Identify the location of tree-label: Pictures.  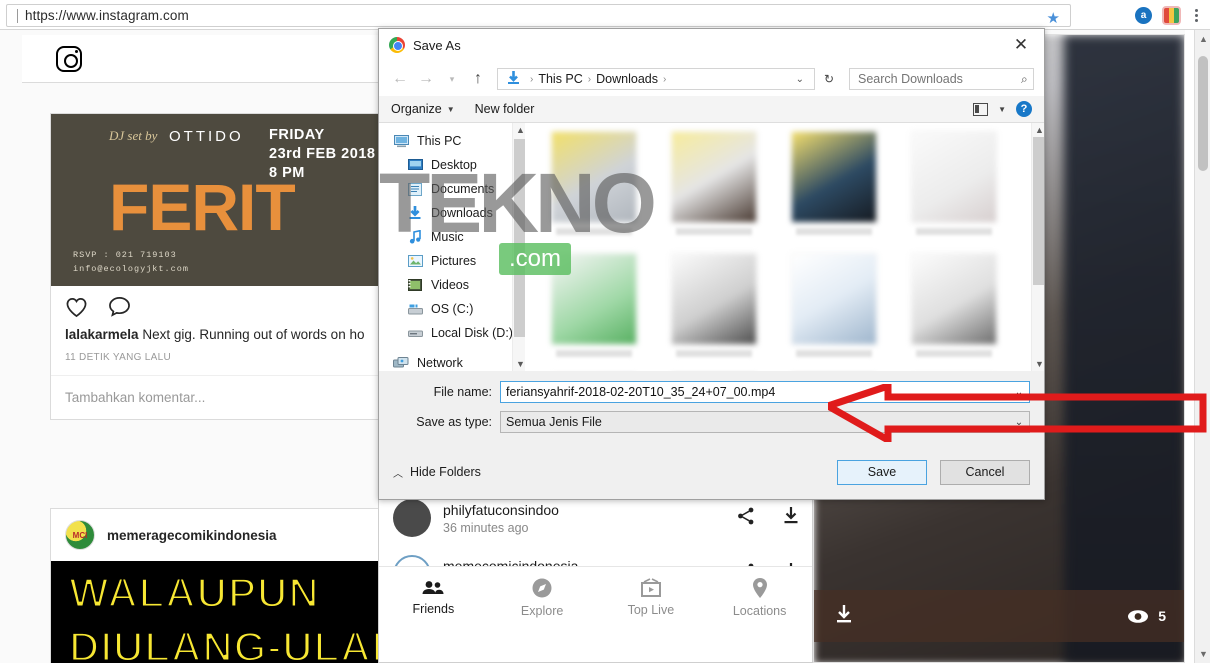
(454, 261).